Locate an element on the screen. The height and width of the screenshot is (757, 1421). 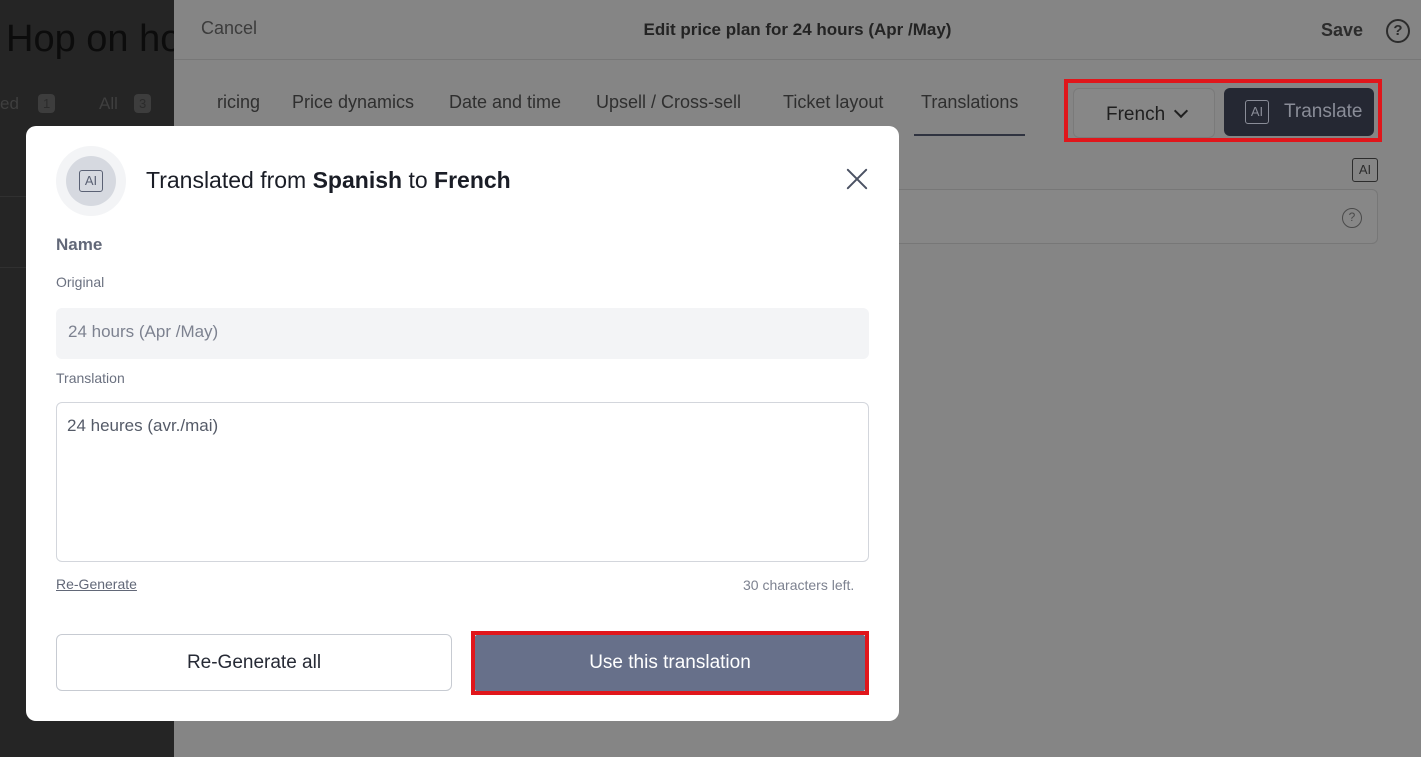
background-tab-count: 3 is located at coordinates (143, 103).